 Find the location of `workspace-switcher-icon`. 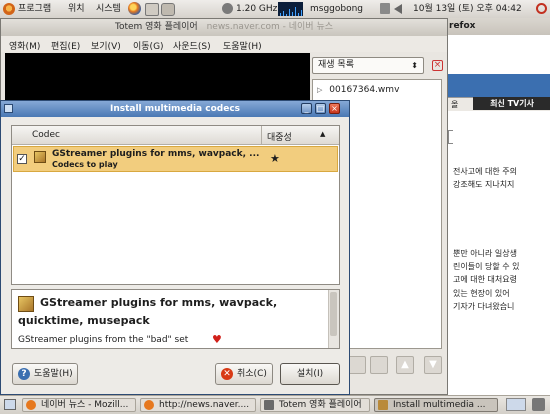

workspace-switcher-icon is located at coordinates (516, 404).